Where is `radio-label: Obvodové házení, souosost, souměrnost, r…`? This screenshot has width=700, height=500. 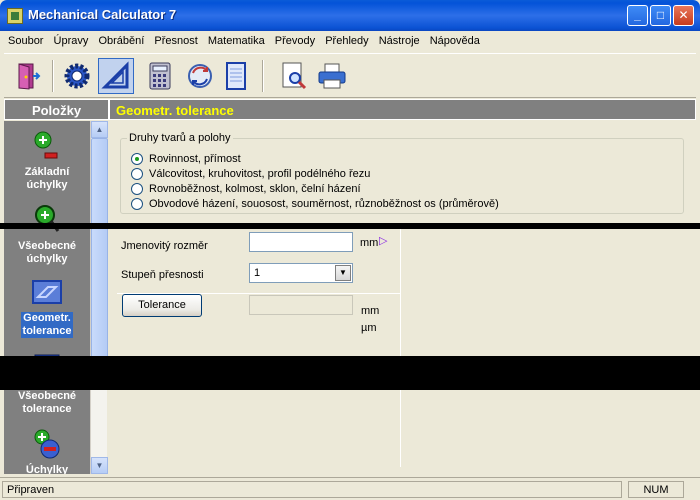
radio-label: Obvodové házení, souosost, souměrnost, r… is located at coordinates (324, 203).